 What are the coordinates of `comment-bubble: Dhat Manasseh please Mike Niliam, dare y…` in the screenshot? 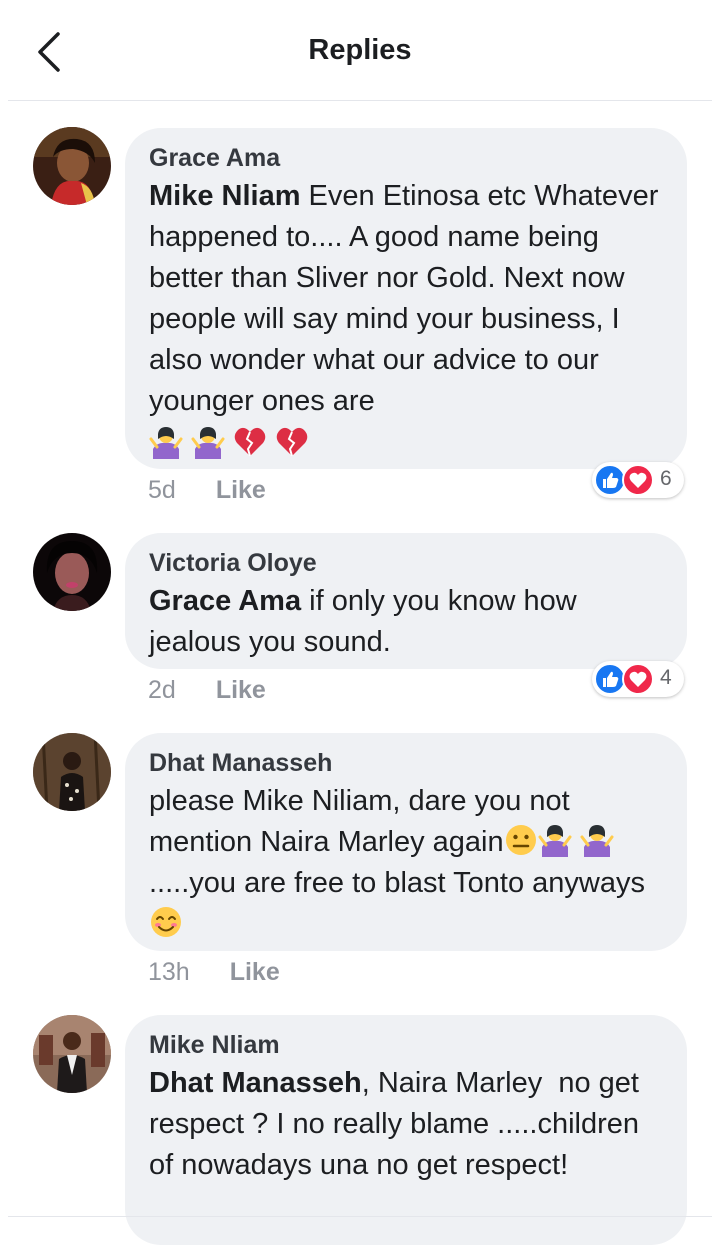 It's located at (406, 842).